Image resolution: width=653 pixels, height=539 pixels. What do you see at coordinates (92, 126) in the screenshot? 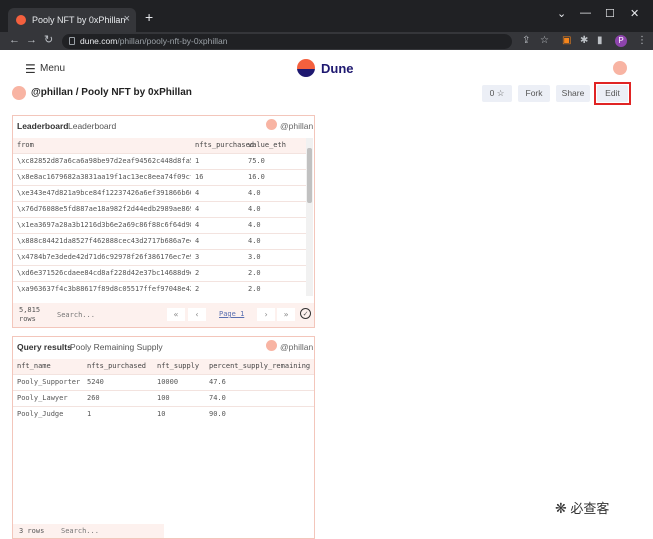
I see `panel-title: Leaderboard` at bounding box center [92, 126].